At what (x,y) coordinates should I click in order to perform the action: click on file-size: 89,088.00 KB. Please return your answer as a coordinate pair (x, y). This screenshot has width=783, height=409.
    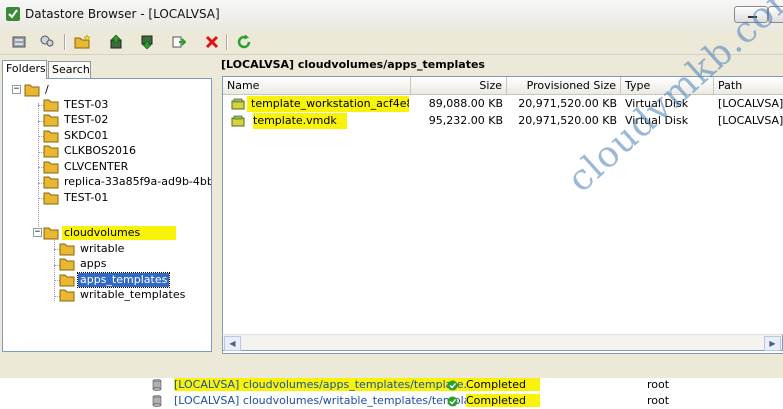
    Looking at the image, I should click on (465, 103).